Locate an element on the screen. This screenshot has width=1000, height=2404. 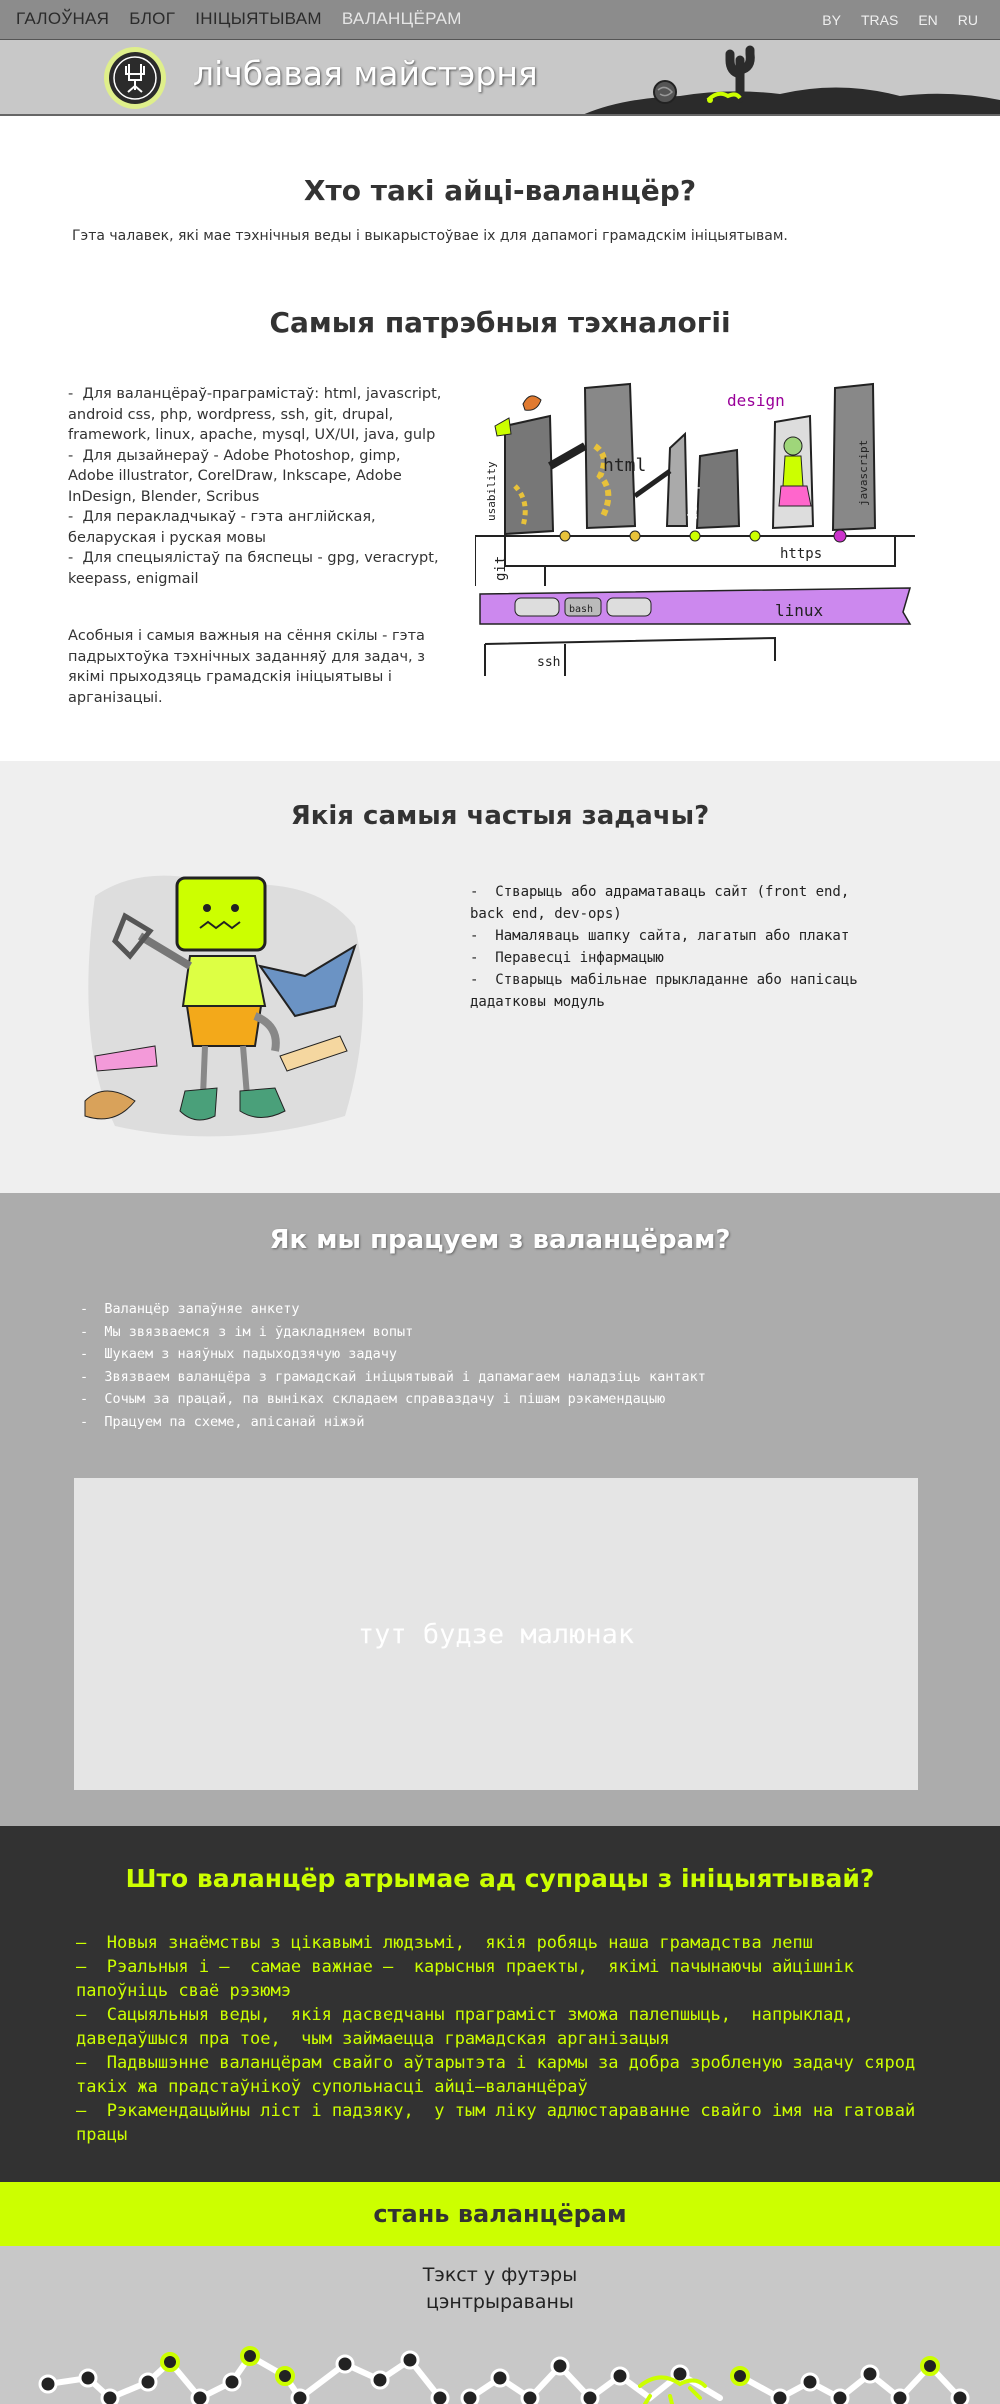
illus-label-bash: bash is located at coordinates (581, 609).